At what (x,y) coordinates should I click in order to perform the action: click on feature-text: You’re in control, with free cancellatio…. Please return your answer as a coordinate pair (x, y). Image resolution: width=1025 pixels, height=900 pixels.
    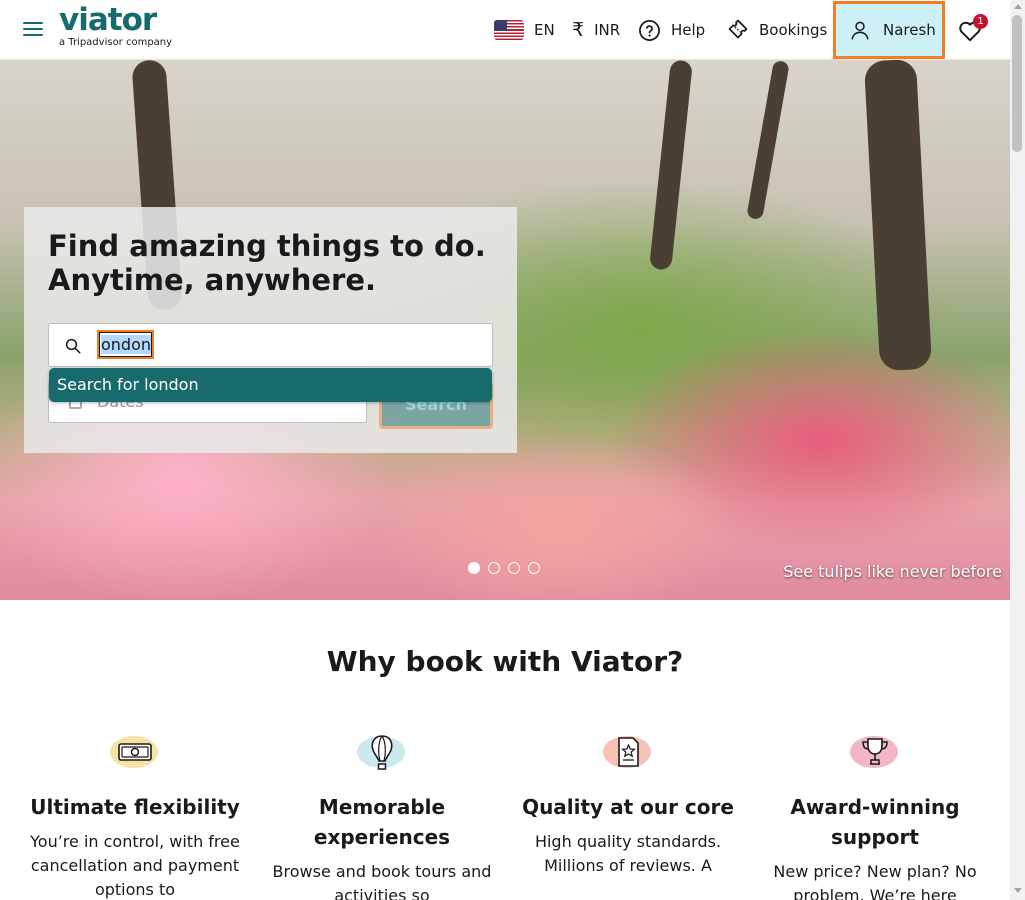
    Looking at the image, I should click on (135, 865).